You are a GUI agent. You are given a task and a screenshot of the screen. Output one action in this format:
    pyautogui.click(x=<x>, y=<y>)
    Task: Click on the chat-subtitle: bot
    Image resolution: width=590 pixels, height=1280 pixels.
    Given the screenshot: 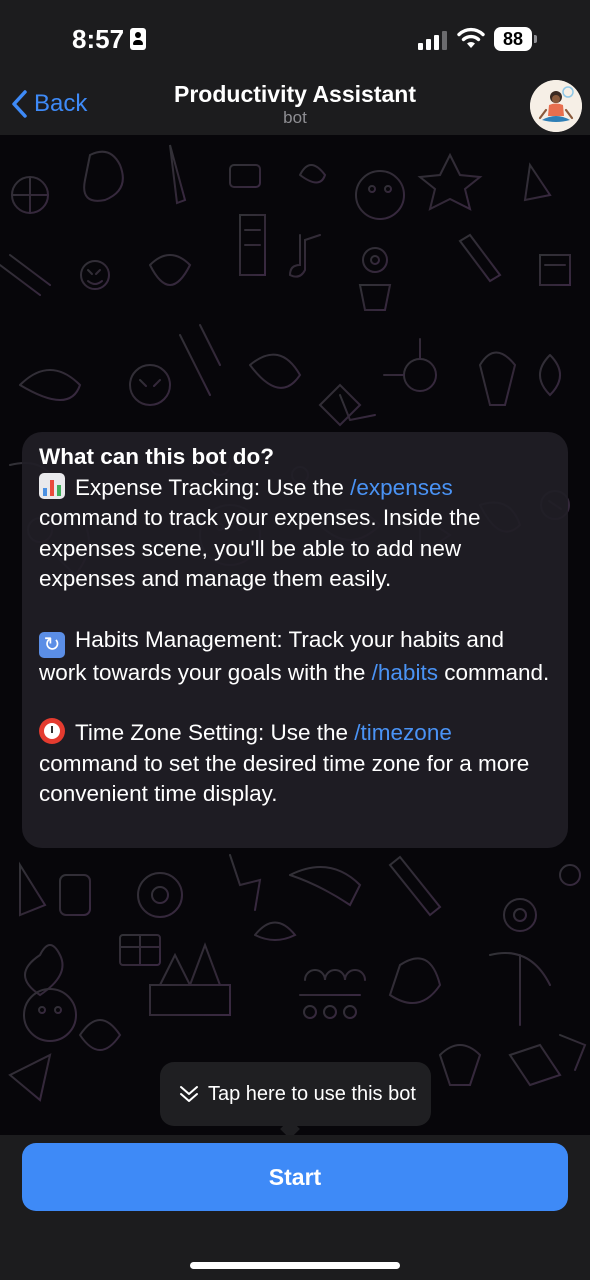 What is the action you would take?
    pyautogui.click(x=295, y=117)
    